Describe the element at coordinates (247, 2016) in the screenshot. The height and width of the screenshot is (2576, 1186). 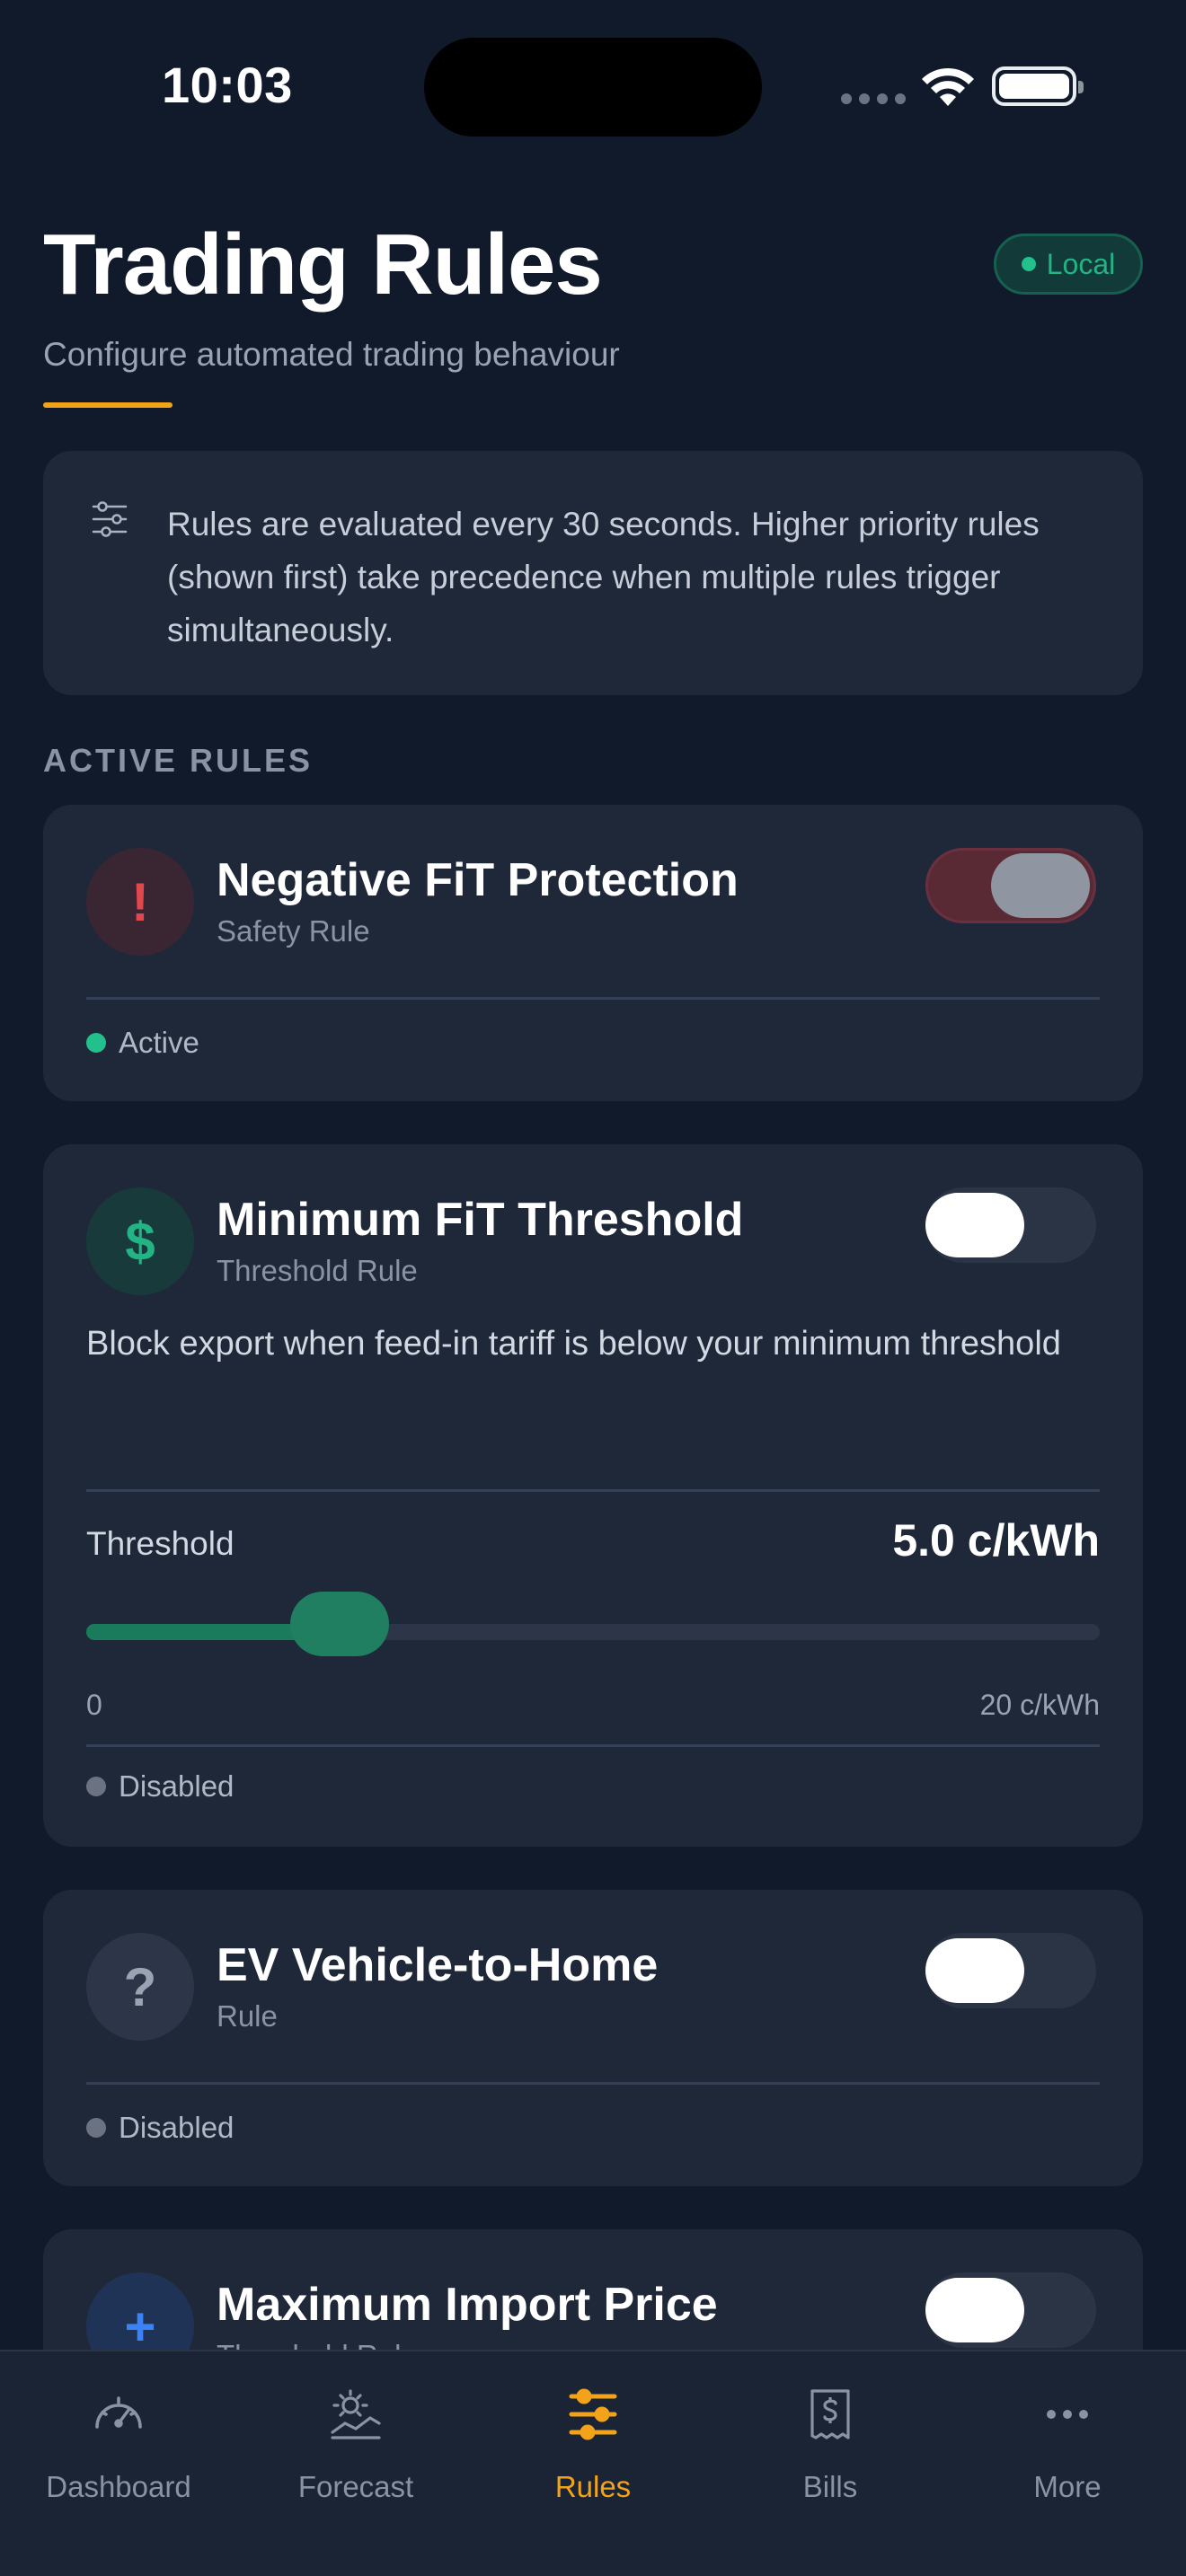
I see `rule-type: Rule` at that location.